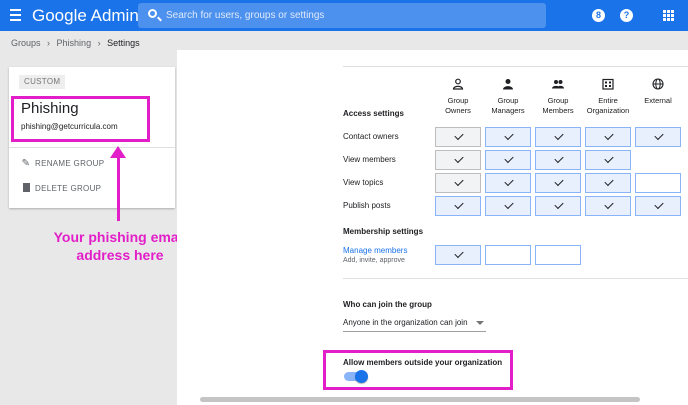  I want to click on row-view-topics: View topics, so click(363, 182).